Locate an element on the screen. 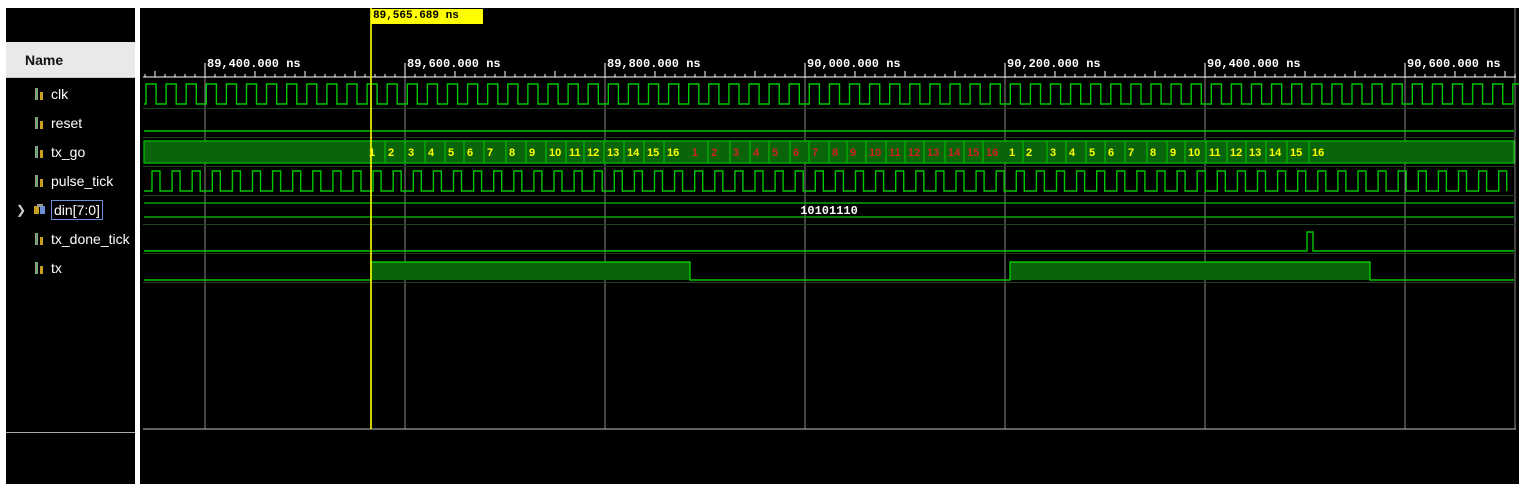 The width and height of the screenshot is (1524, 489). time-ruler-label: 89,400.000 ns is located at coordinates (254, 64).